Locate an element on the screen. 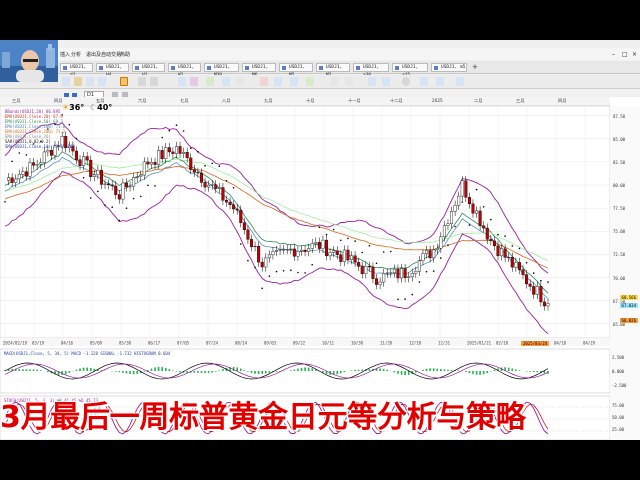 This screenshot has height=480, width=640. menu-item-analysis: 分析 is located at coordinates (76, 54).